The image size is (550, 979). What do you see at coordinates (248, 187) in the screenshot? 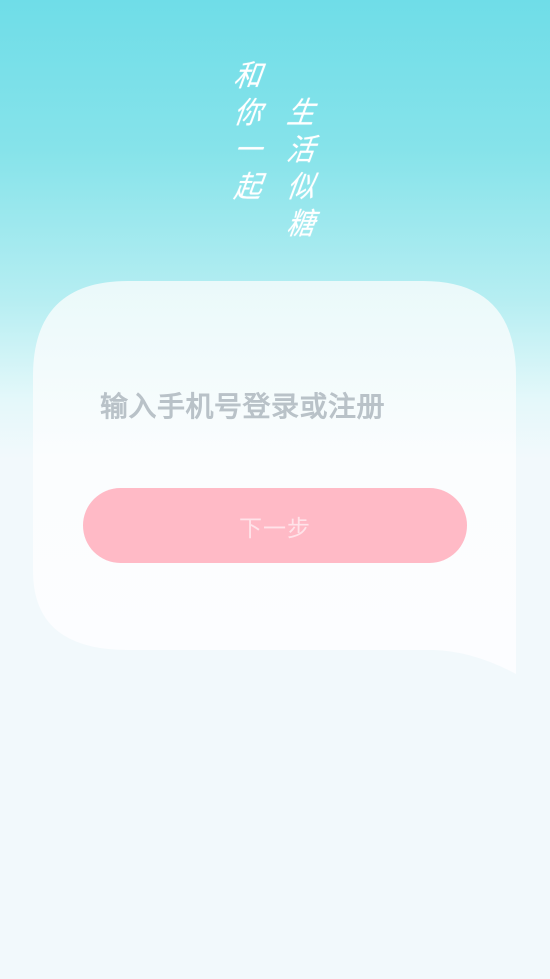
I see `slogan-char: 起` at bounding box center [248, 187].